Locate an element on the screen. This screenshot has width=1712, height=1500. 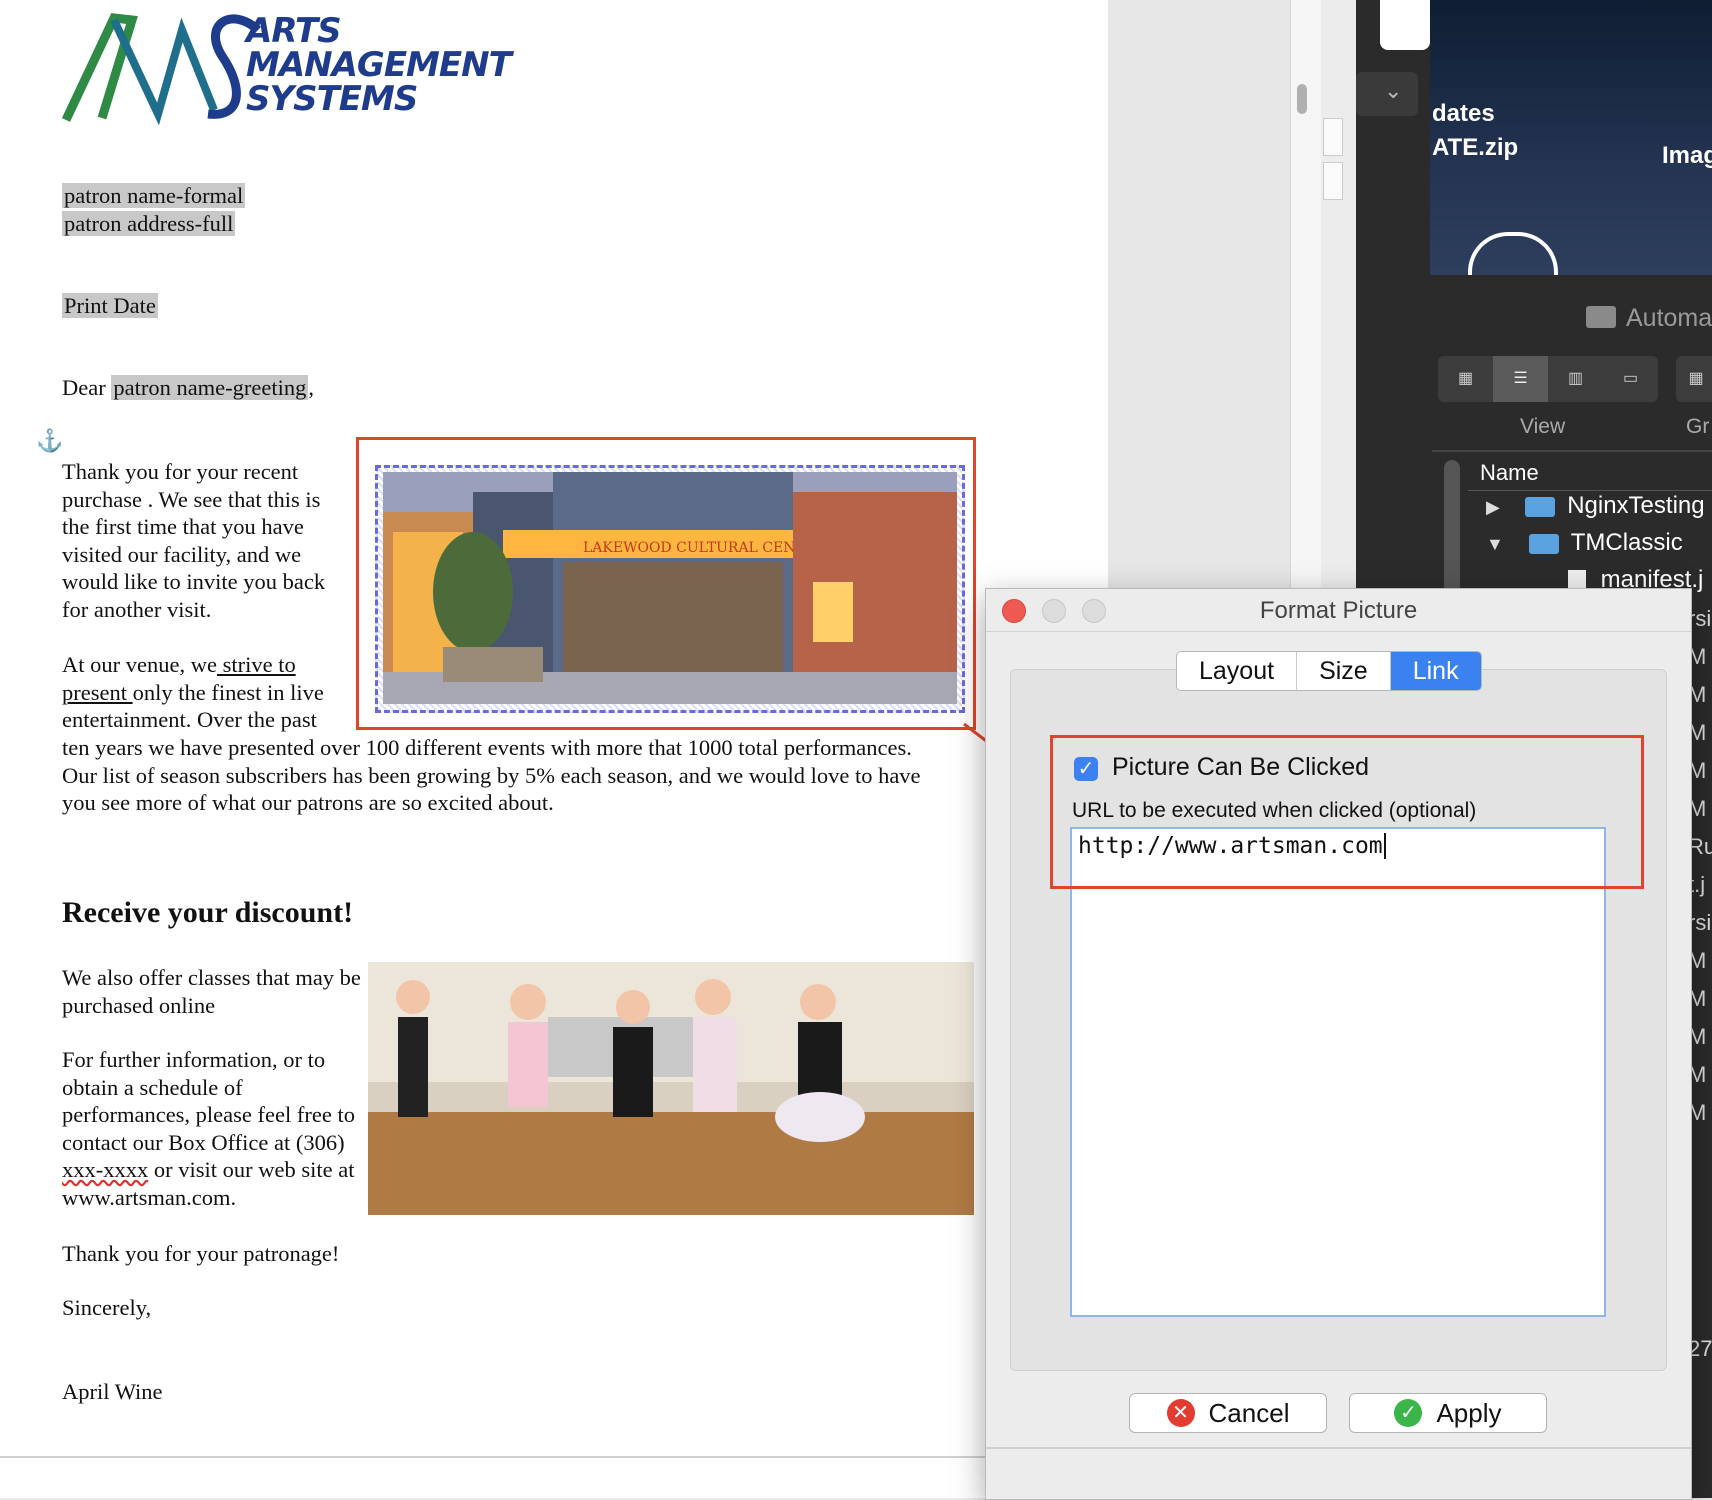
tab-bar: Layout Size Link is located at coordinates (1329, 671).